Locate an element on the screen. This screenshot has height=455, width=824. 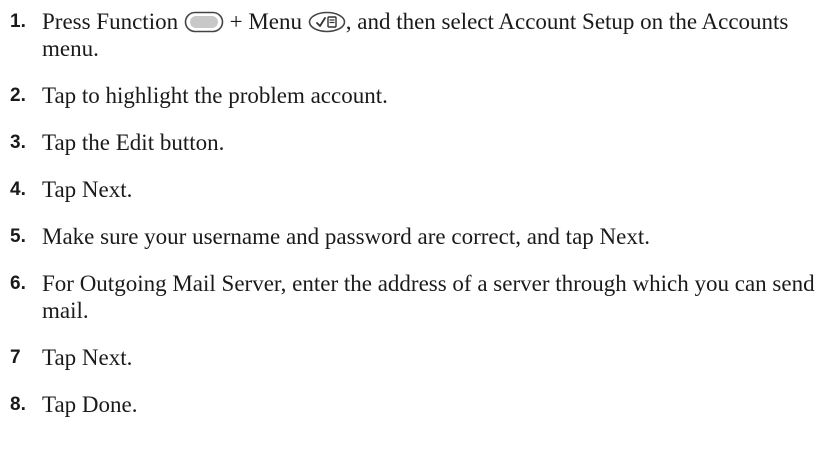
step-7: 7 Tap Next. is located at coordinates (412, 357).